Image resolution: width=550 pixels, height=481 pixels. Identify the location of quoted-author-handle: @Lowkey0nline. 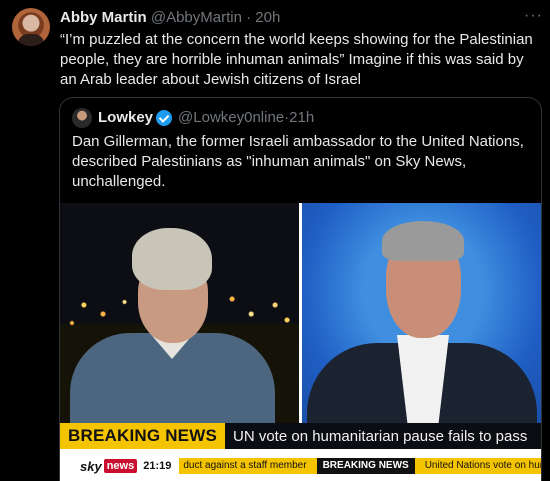
(231, 117).